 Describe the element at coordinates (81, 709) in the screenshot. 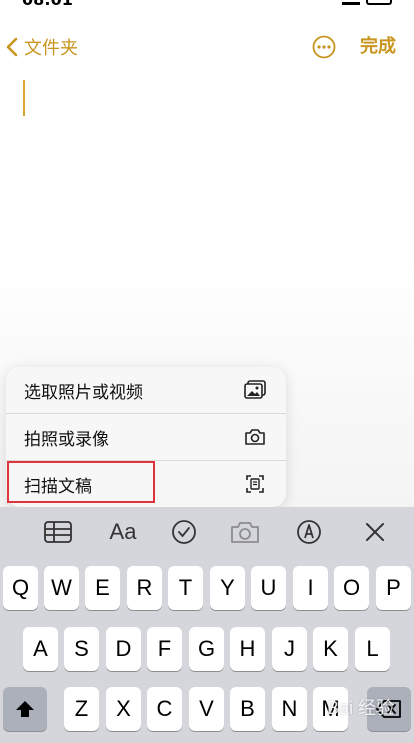

I see `key-z: Z` at that location.